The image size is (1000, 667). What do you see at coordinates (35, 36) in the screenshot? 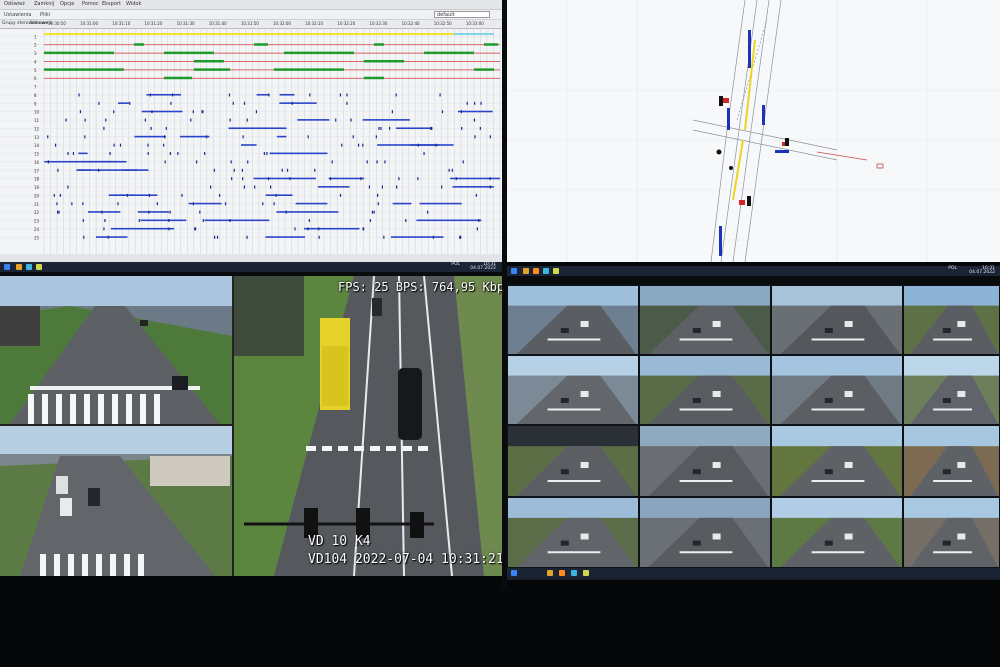
I see `row-label: 1` at bounding box center [35, 36].